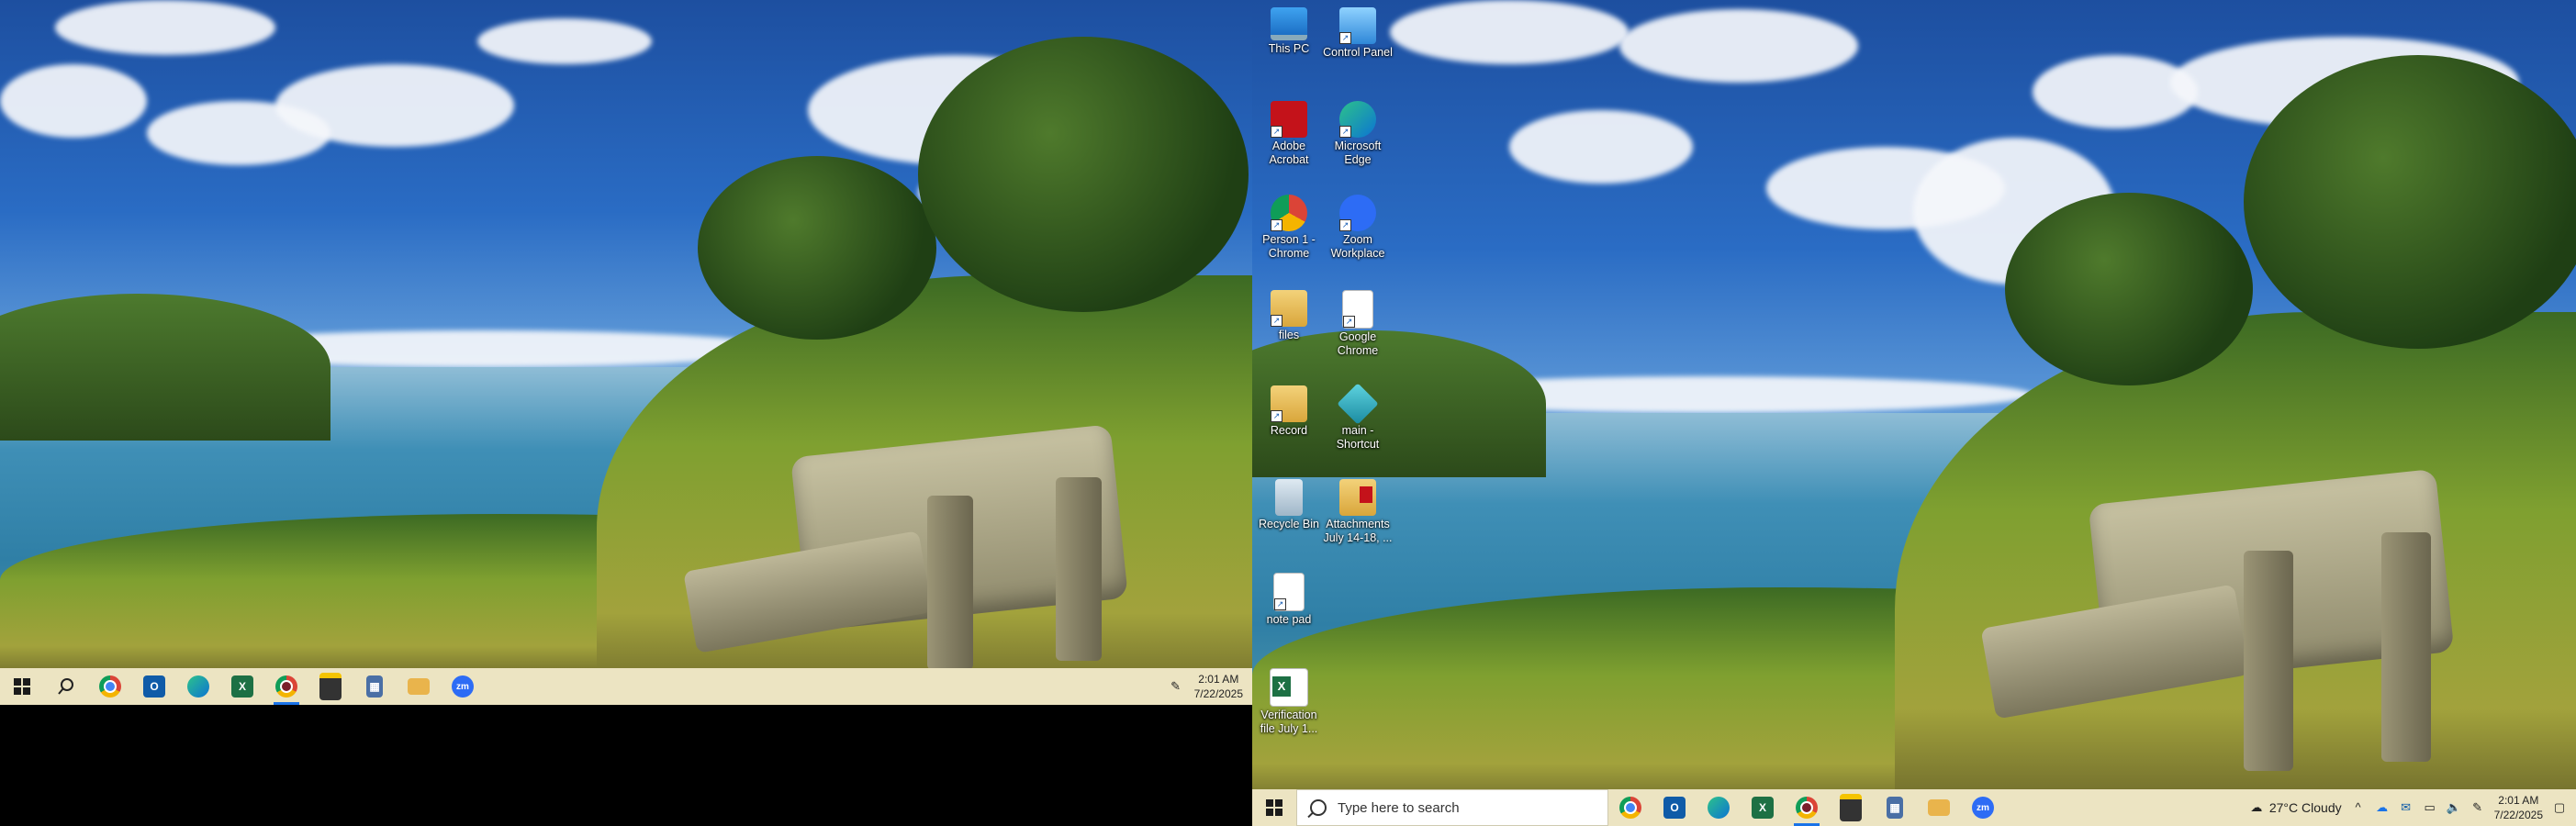  I want to click on desktop-icon-google-chrome: ↗ Google Chrome, so click(1357, 324).